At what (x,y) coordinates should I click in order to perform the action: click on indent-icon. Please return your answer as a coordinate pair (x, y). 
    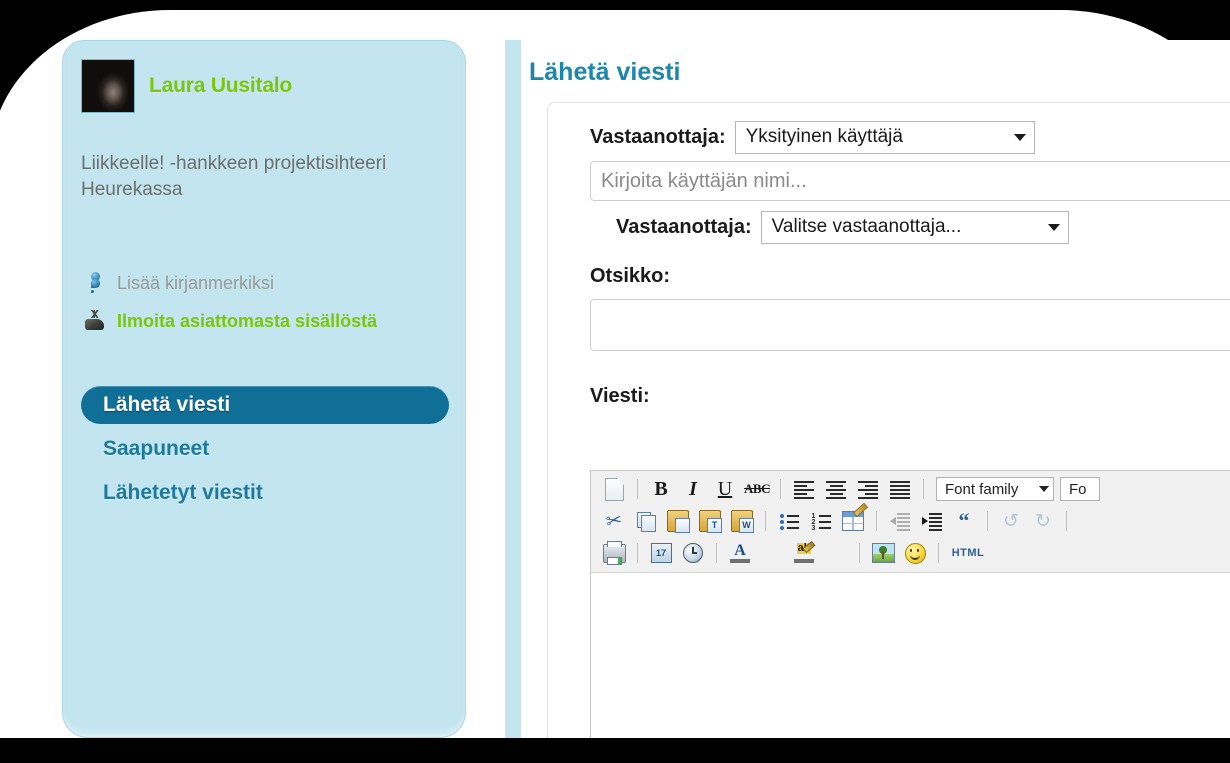
    Looking at the image, I should click on (932, 521).